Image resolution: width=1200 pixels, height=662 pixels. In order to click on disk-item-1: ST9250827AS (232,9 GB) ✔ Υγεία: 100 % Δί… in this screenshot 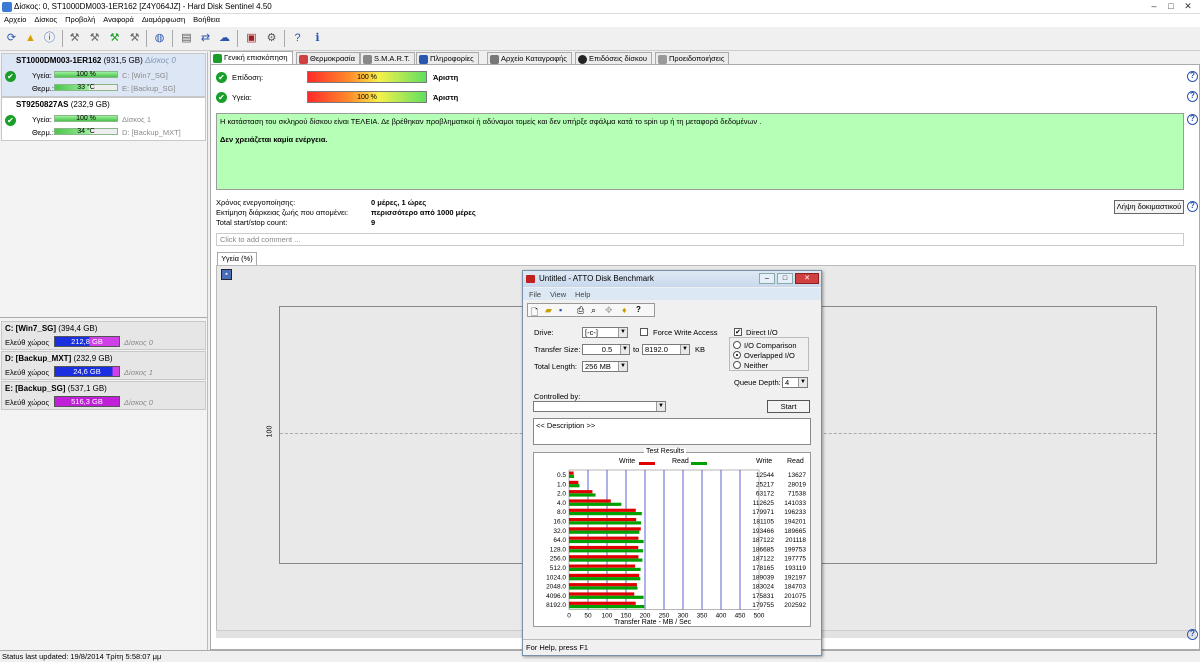, I will do `click(103, 119)`.